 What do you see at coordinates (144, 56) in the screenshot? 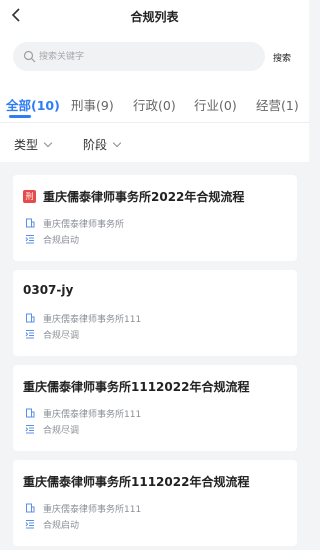
I see `search-input` at bounding box center [144, 56].